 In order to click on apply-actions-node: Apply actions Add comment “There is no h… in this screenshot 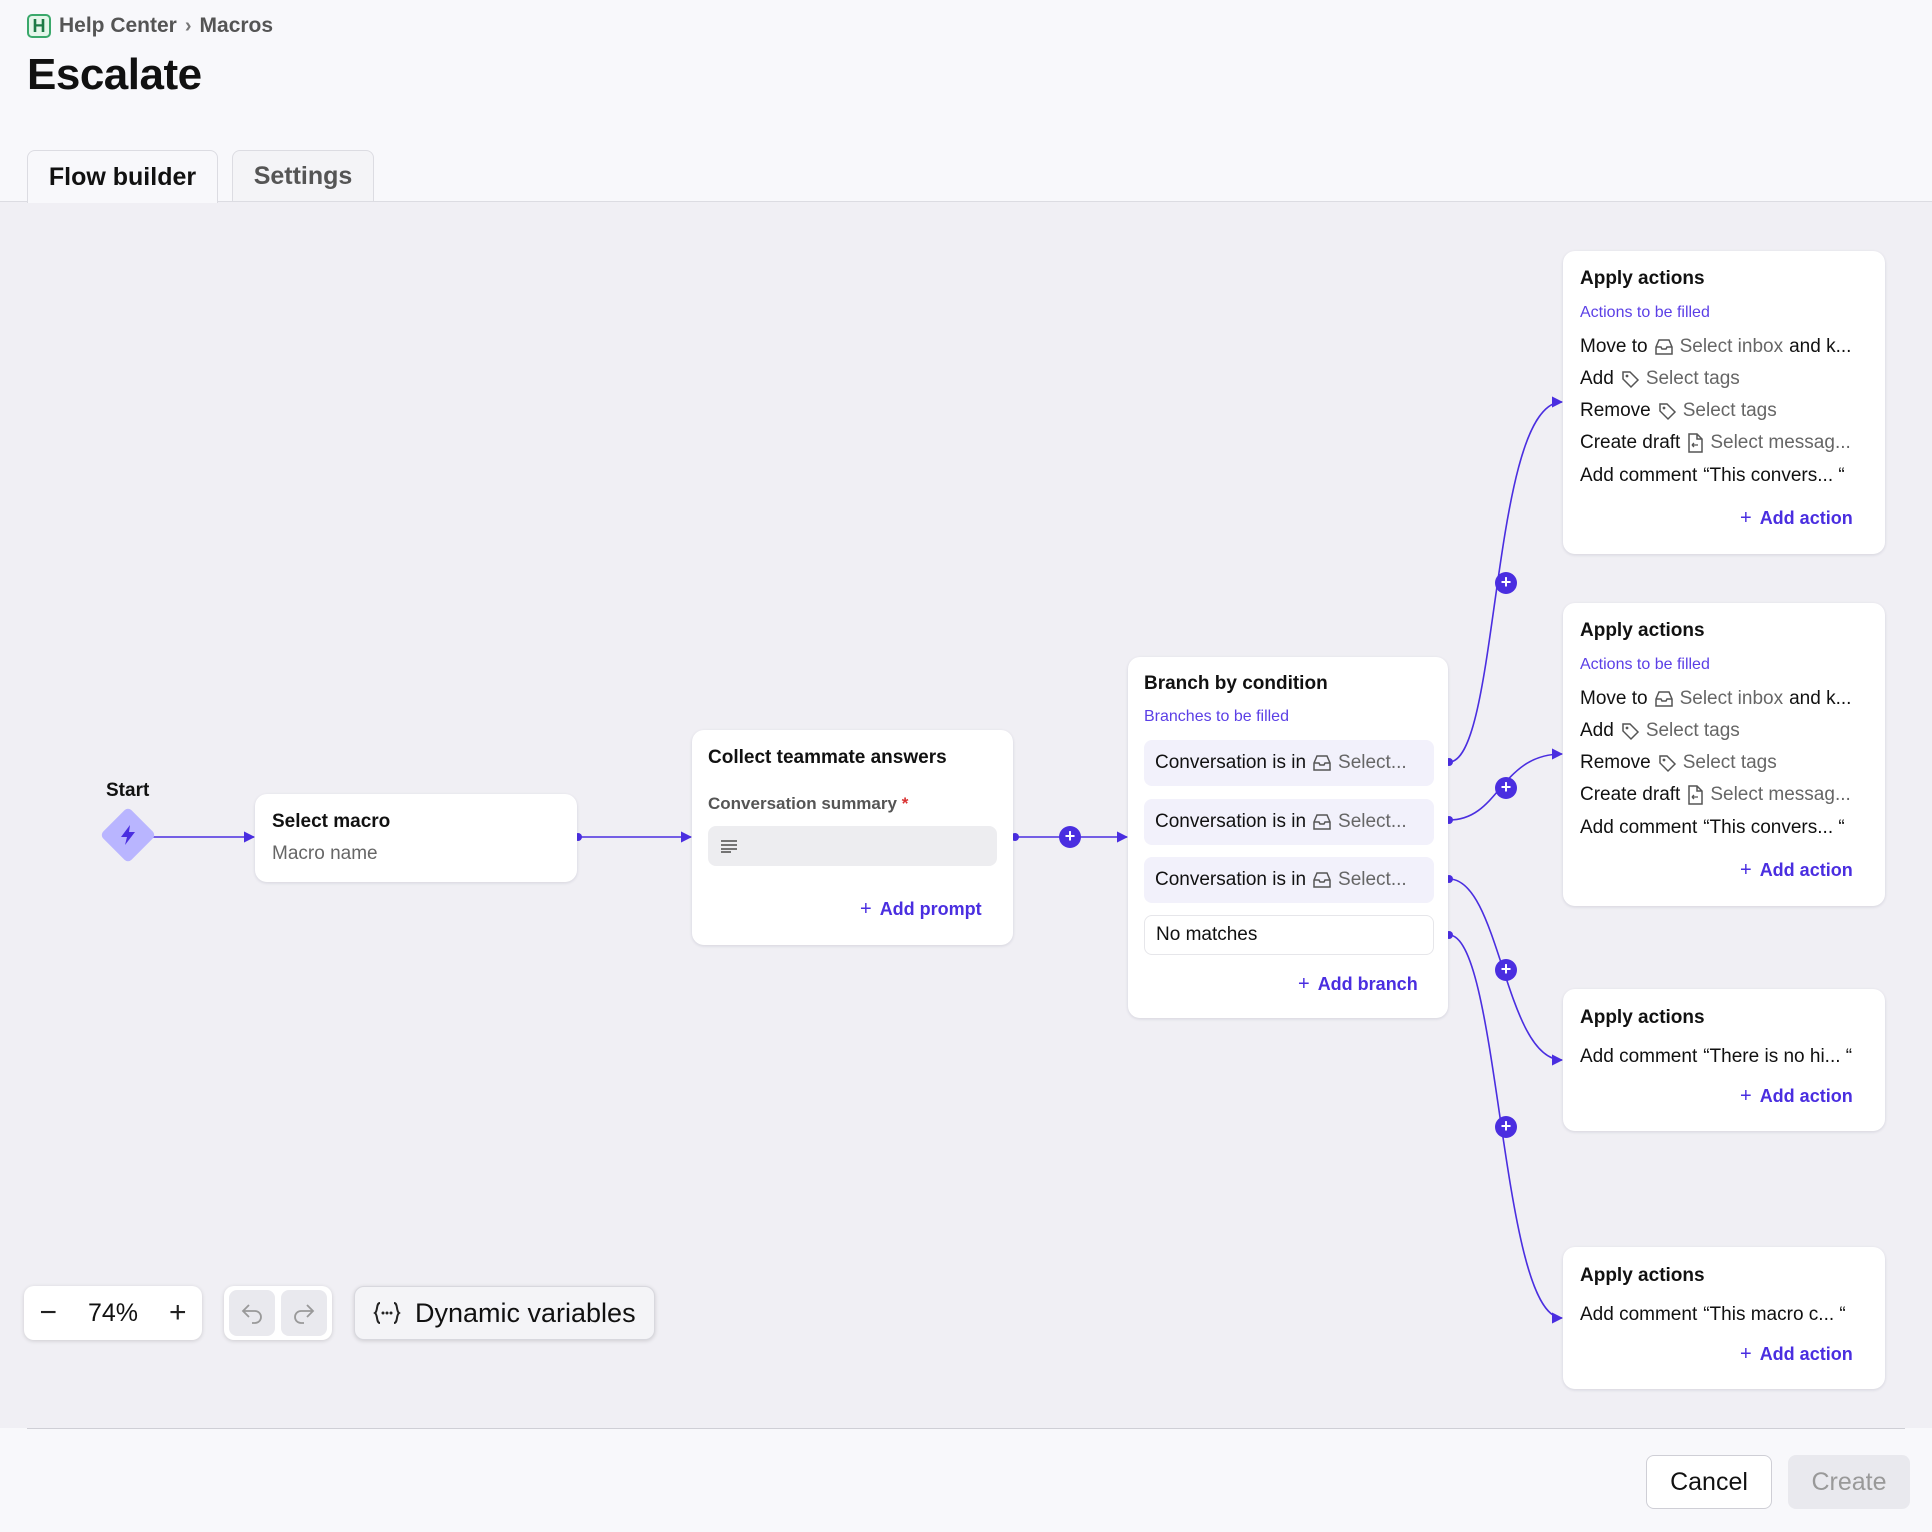, I will do `click(1724, 1060)`.